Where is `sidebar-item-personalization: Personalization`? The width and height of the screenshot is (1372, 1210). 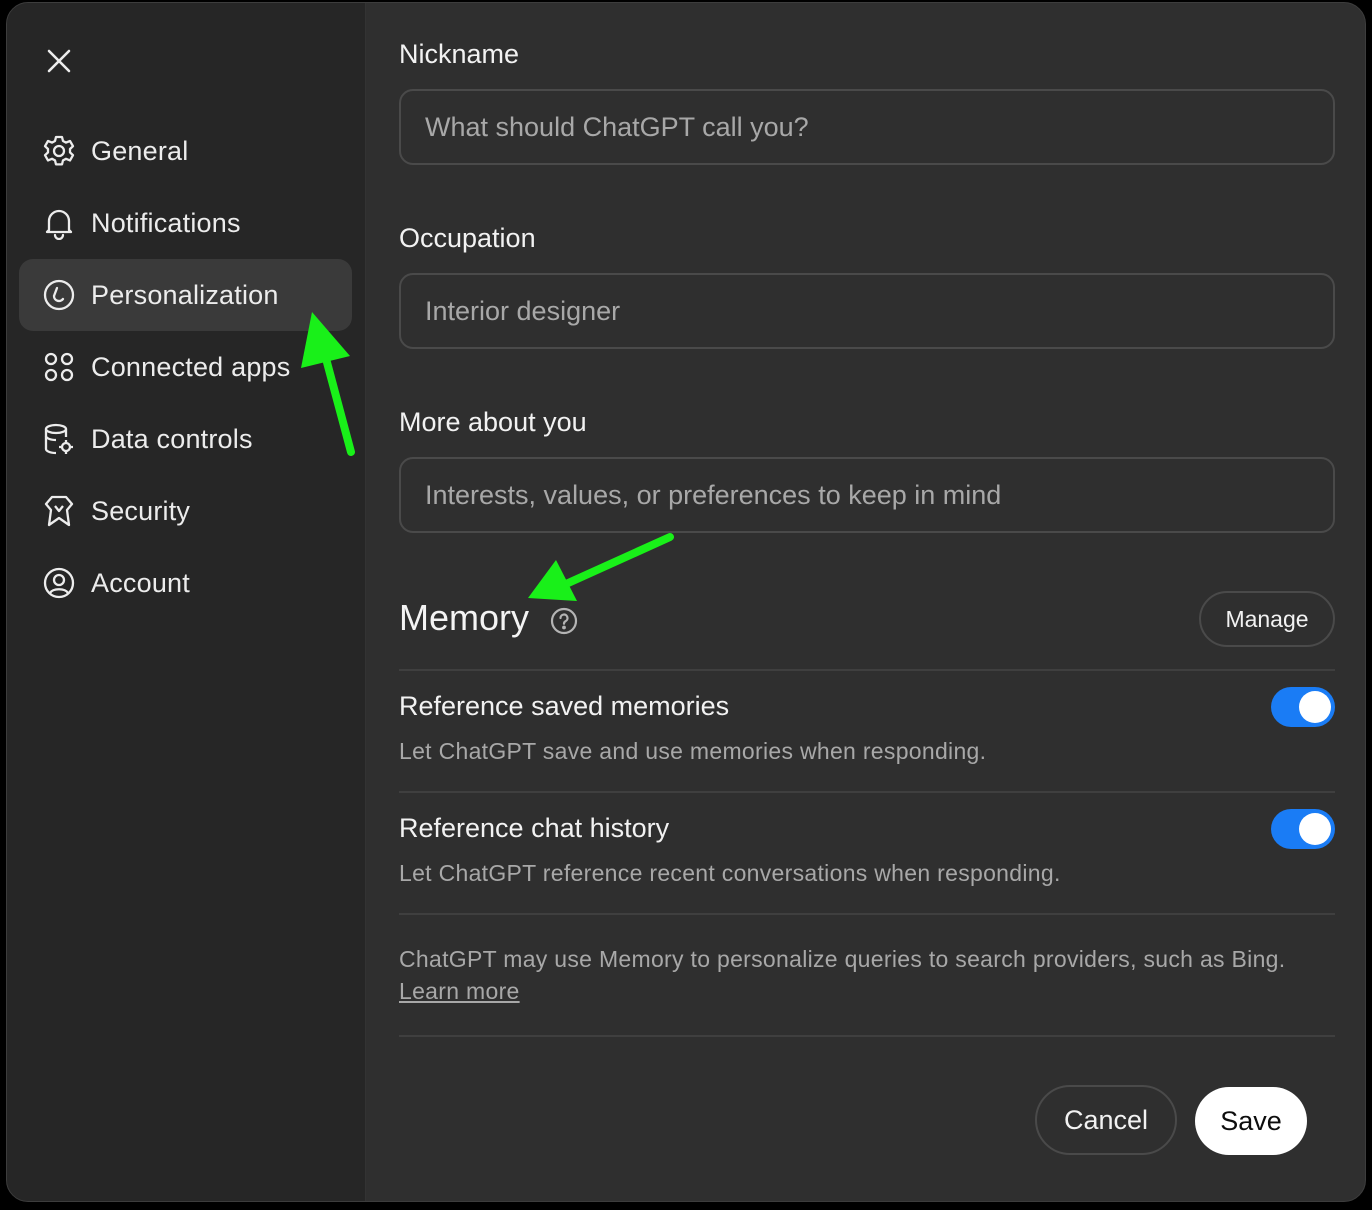 sidebar-item-personalization: Personalization is located at coordinates (185, 295).